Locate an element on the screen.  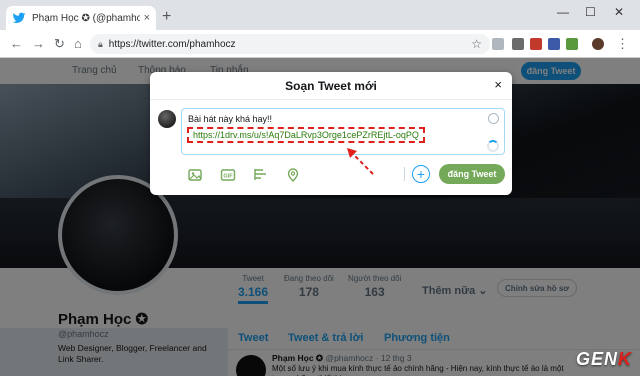
watermark-text: K is located at coordinates (625, 359).